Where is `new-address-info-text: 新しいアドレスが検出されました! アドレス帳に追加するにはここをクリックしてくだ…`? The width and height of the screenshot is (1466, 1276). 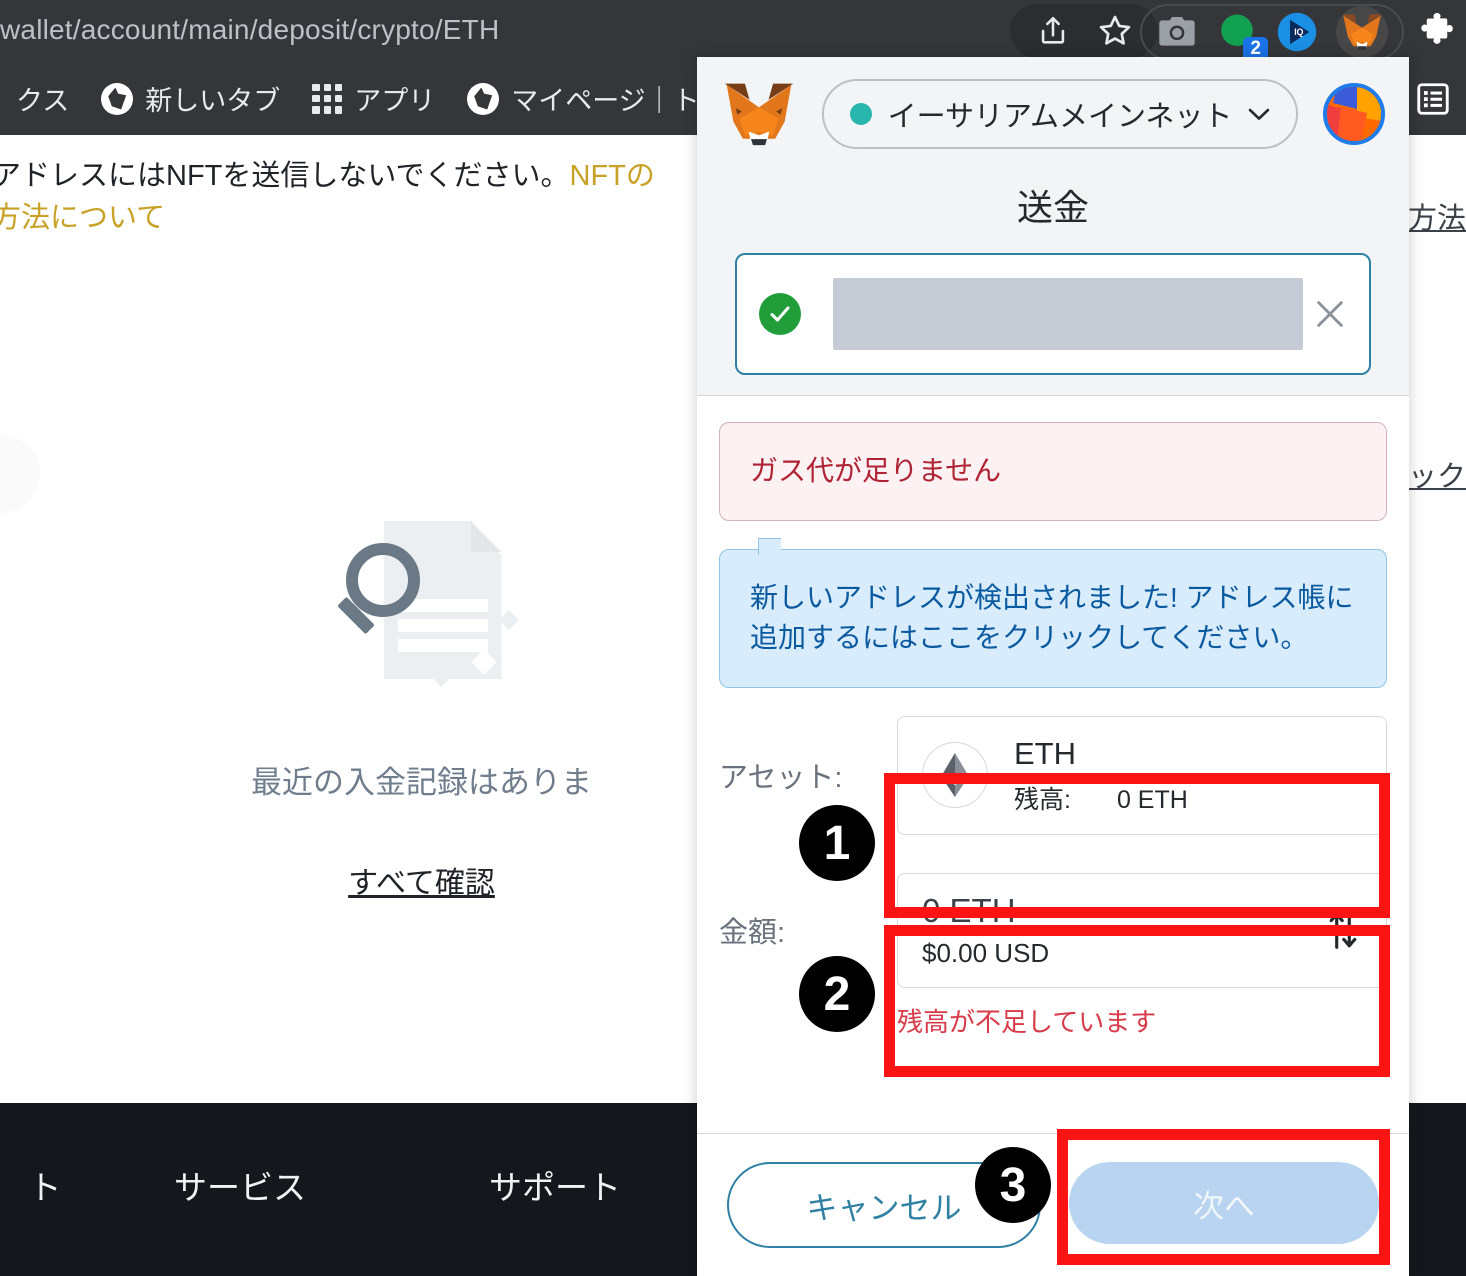 new-address-info-text: 新しいアドレスが検出されました! アドレス帳に追加するにはここをクリックしてくだ… is located at coordinates (1052, 617).